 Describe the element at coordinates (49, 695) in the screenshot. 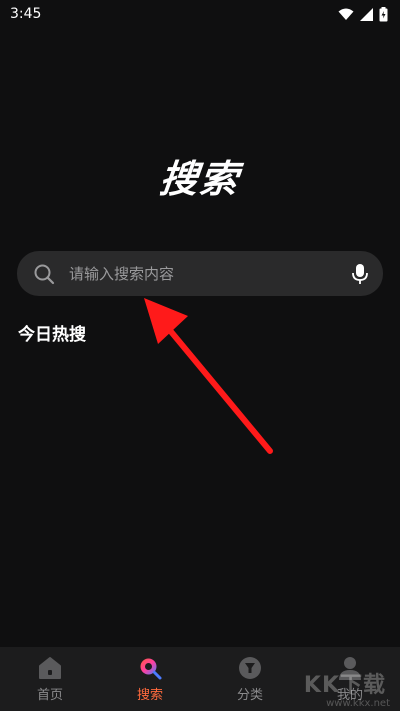

I see `nav-label-home: 首页` at that location.